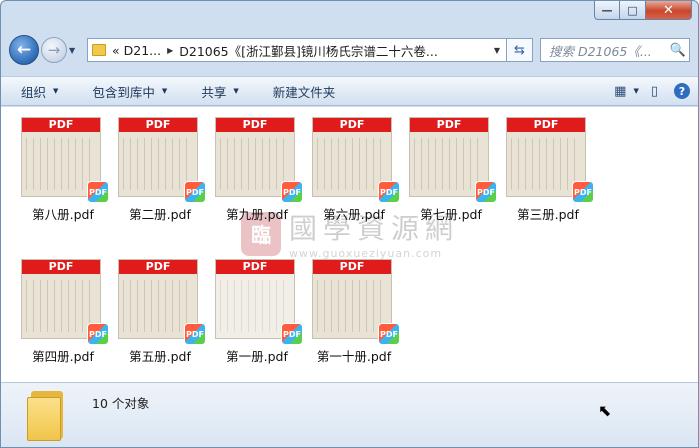 The height and width of the screenshot is (448, 699). Describe the element at coordinates (354, 214) in the screenshot. I see `file-name: 第六册.pdf` at that location.